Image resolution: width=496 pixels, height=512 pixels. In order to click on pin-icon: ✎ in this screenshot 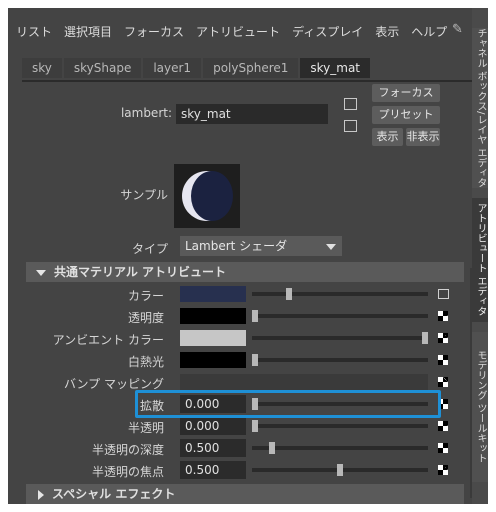, I will do `click(457, 29)`.